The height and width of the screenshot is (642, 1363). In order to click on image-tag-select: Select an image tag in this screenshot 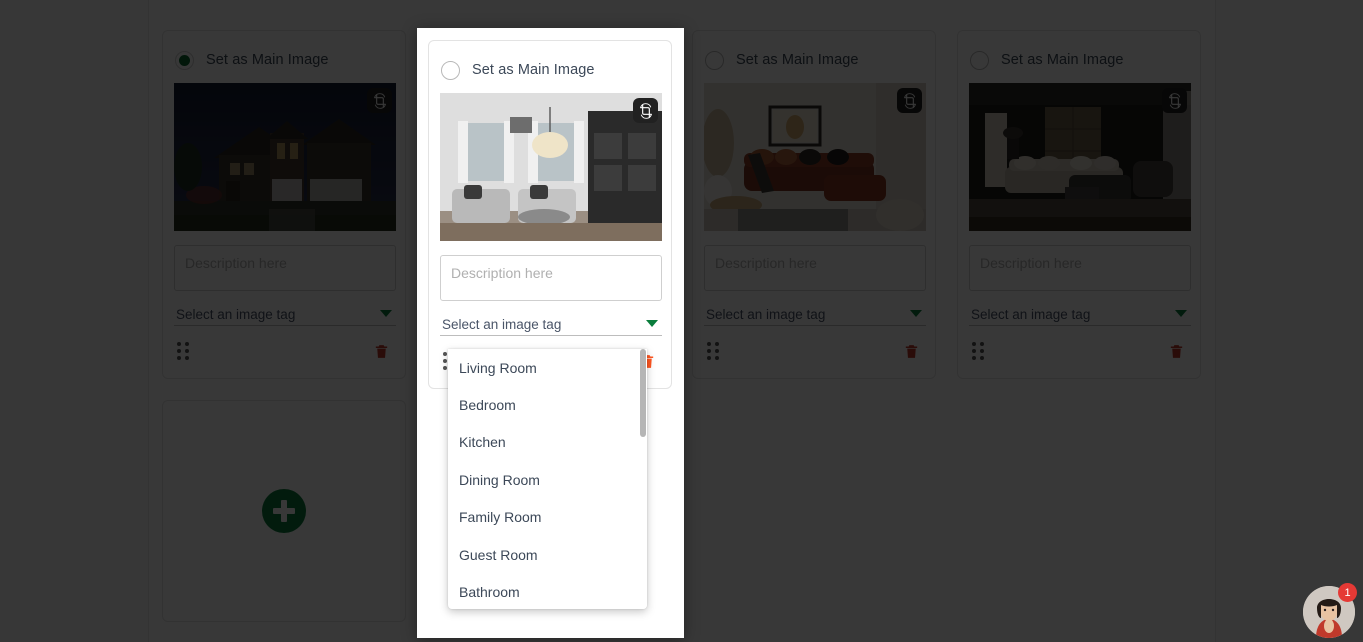, I will do `click(551, 325)`.